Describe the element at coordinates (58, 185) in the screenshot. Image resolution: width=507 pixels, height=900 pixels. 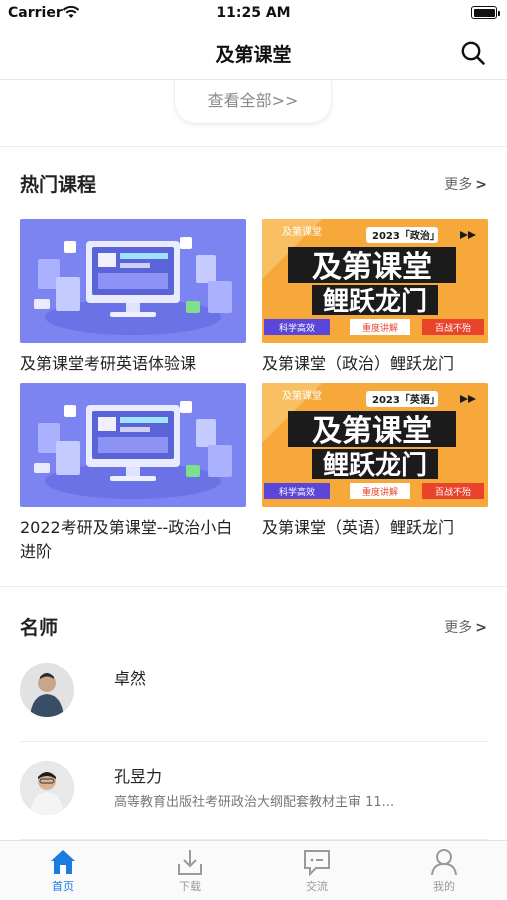
I see `section-title: 热门课程` at that location.